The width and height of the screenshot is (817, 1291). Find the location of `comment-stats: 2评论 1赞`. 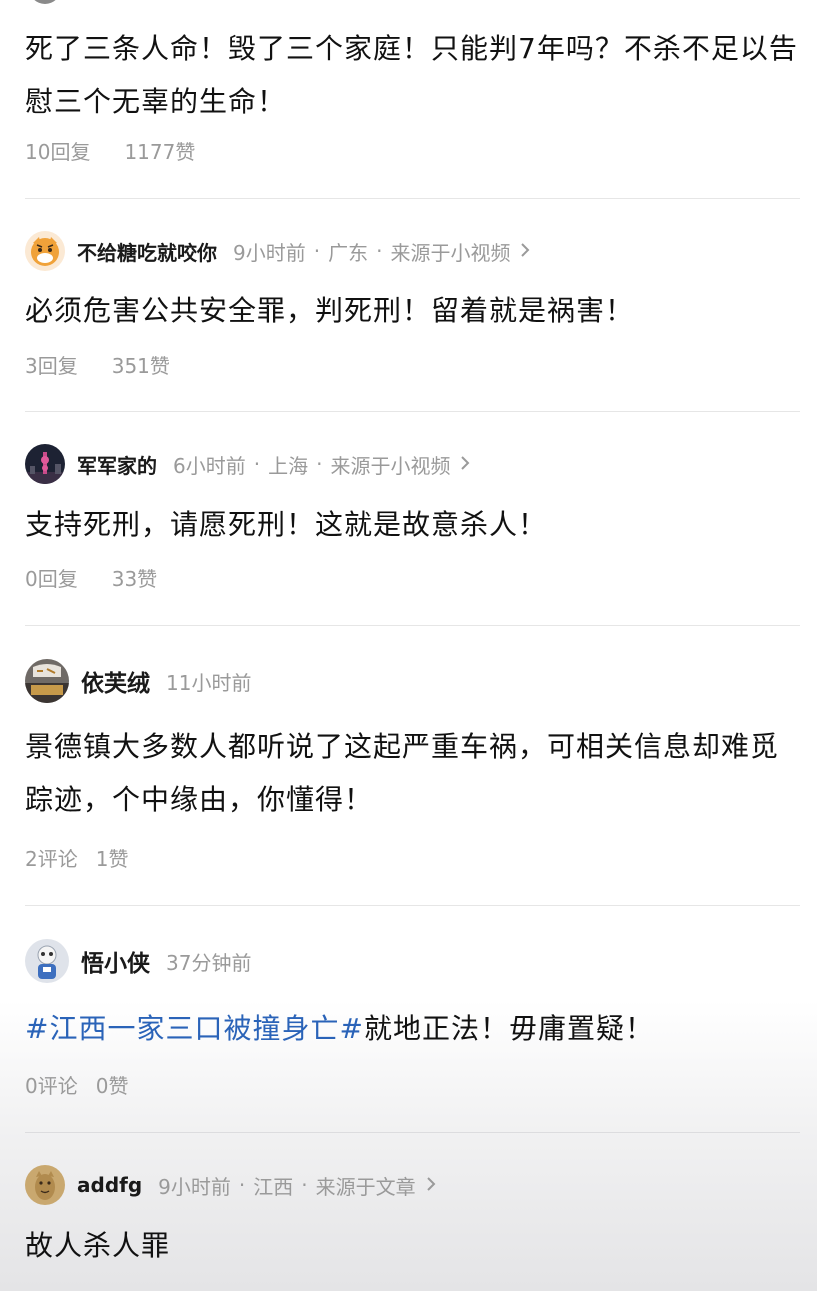

comment-stats: 2评论 1赞 is located at coordinates (76, 857).